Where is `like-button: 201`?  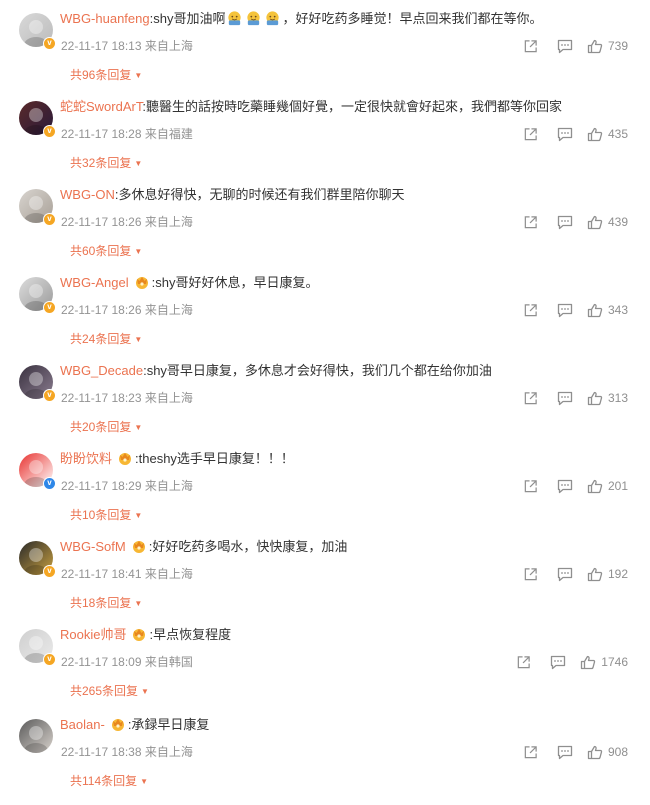 like-button: 201 is located at coordinates (607, 486).